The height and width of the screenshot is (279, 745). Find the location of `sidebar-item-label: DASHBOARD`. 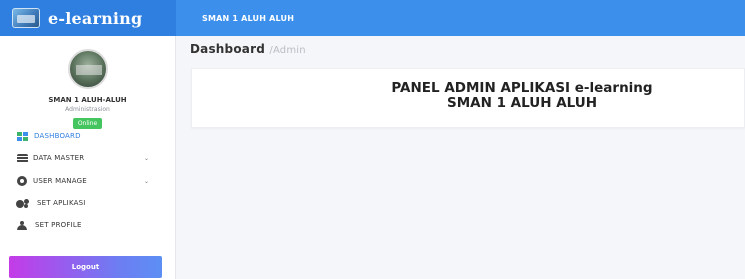

sidebar-item-label: DASHBOARD is located at coordinates (57, 136).